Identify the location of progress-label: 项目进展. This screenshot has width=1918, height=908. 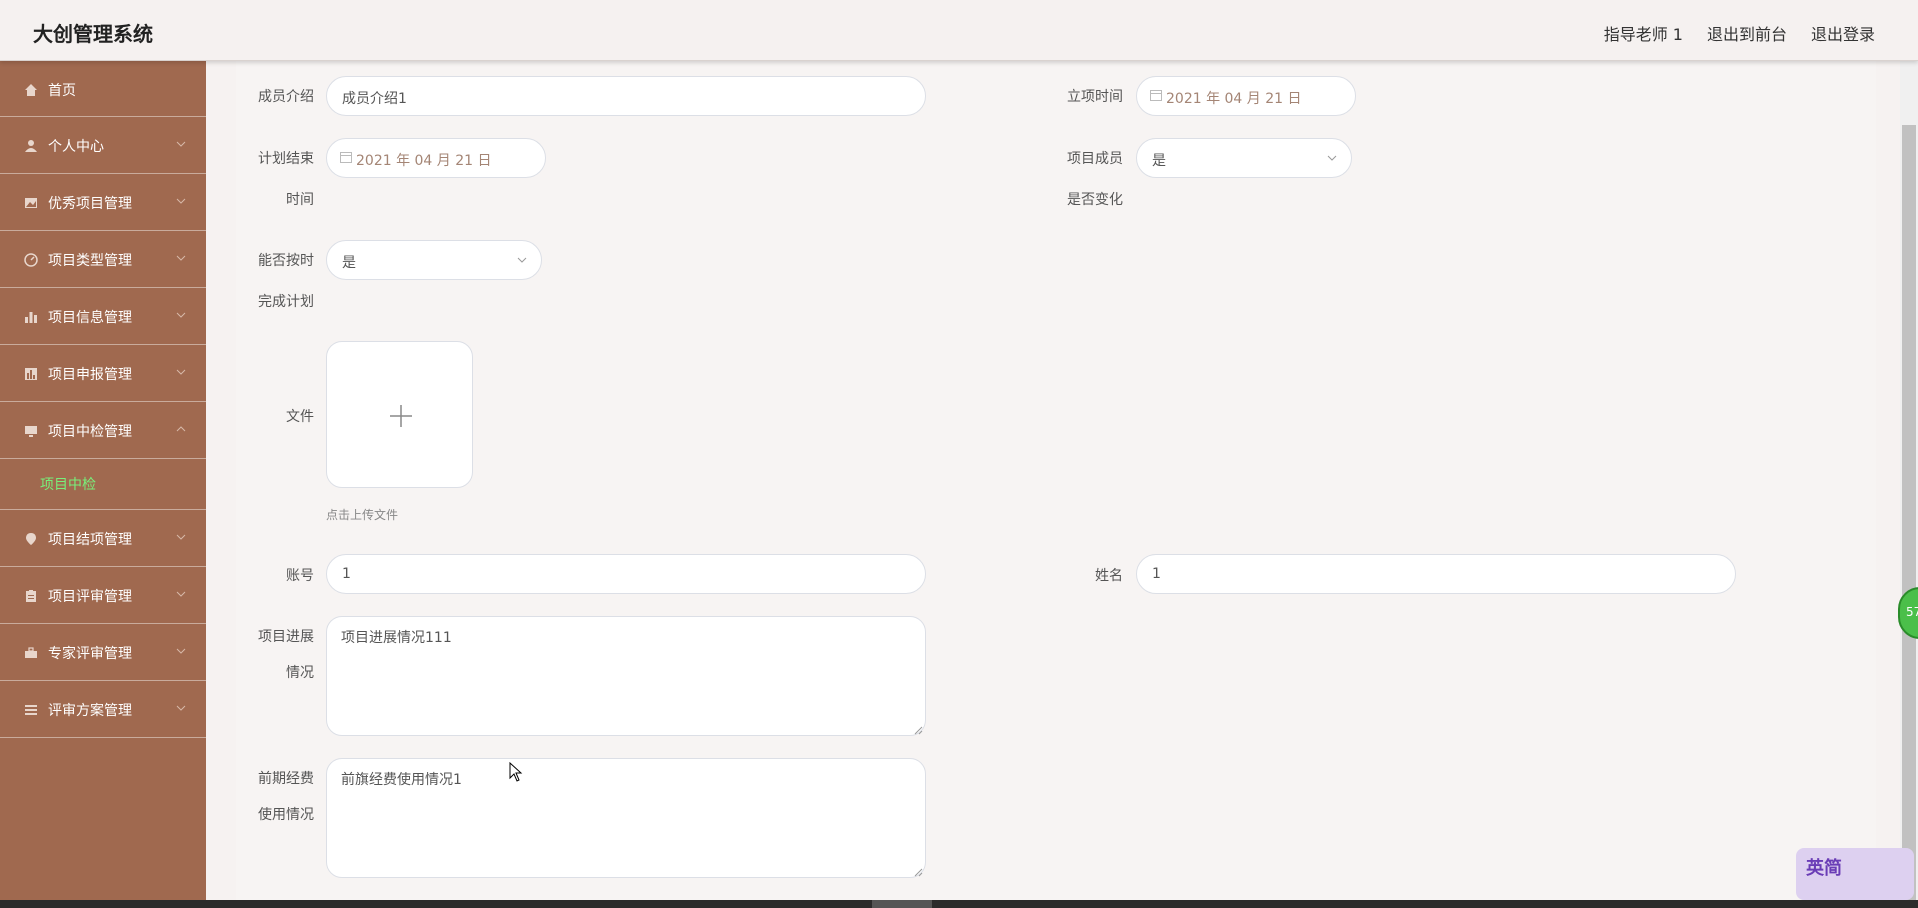
(286, 637).